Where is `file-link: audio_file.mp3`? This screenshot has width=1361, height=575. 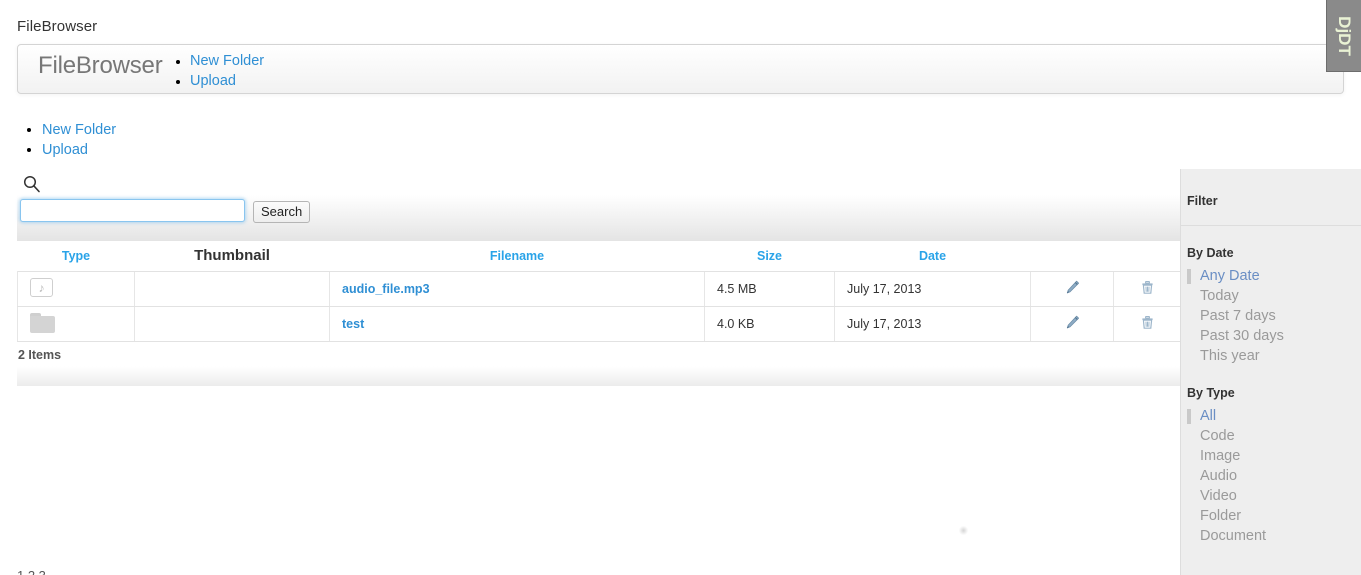
file-link: audio_file.mp3 is located at coordinates (386, 289).